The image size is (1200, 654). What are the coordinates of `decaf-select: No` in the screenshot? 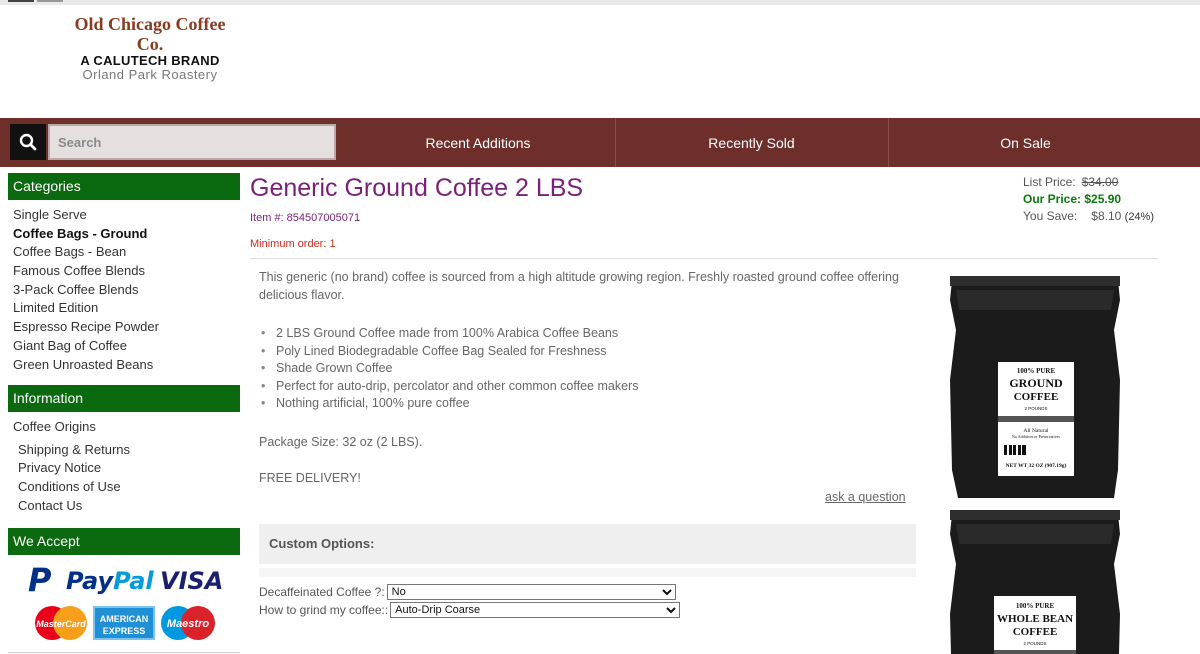 It's located at (531, 592).